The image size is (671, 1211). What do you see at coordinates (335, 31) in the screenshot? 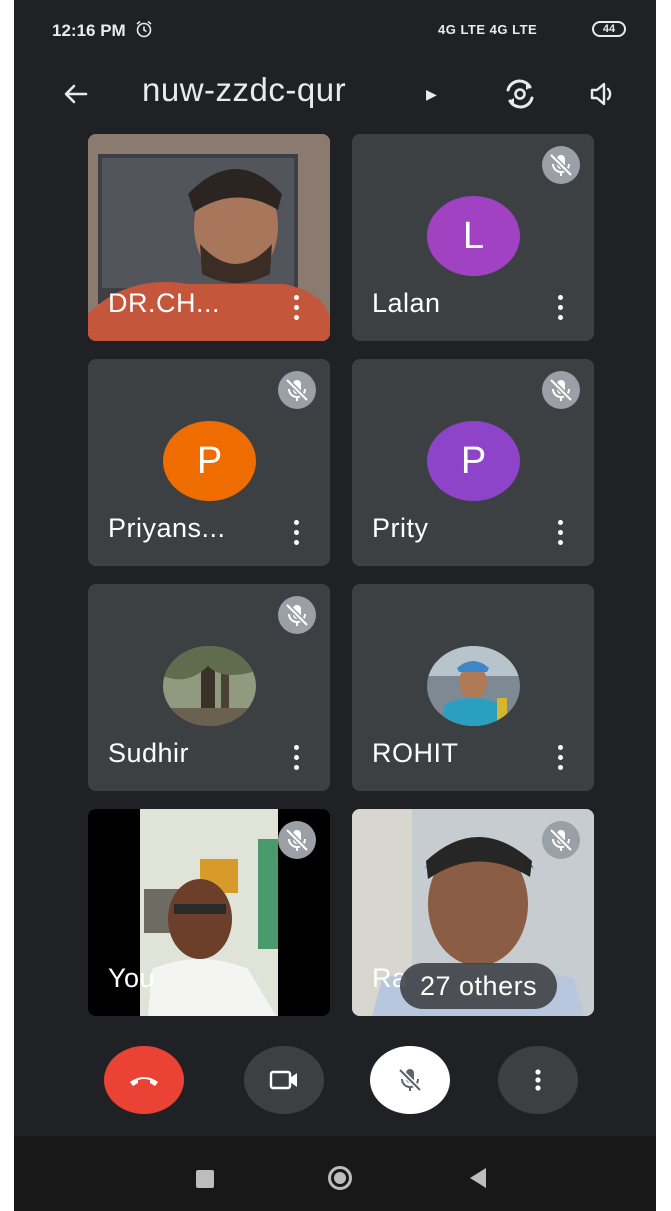
I see `status-bar: 12:16 PM 4G LTE 4G LTE 44` at bounding box center [335, 31].